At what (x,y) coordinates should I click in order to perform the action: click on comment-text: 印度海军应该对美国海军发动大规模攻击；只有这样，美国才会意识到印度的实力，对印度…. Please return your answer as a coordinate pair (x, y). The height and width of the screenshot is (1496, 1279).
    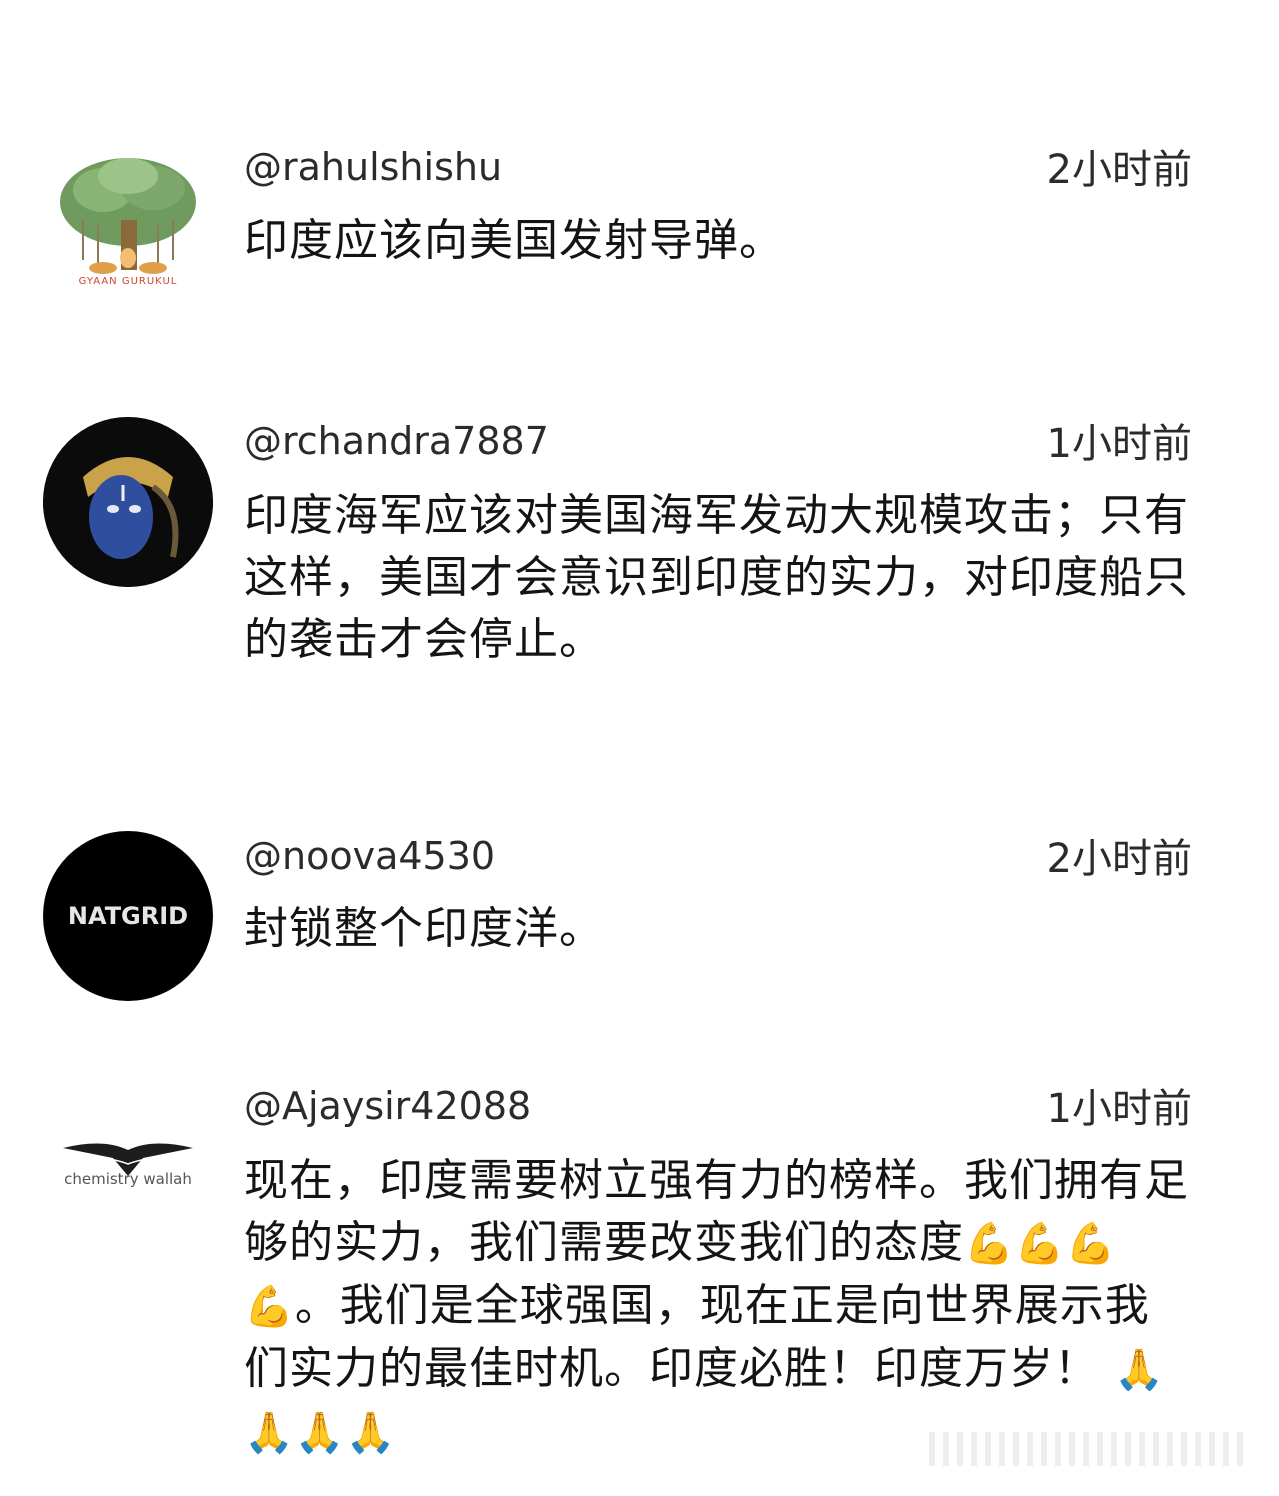
    Looking at the image, I should click on (716, 577).